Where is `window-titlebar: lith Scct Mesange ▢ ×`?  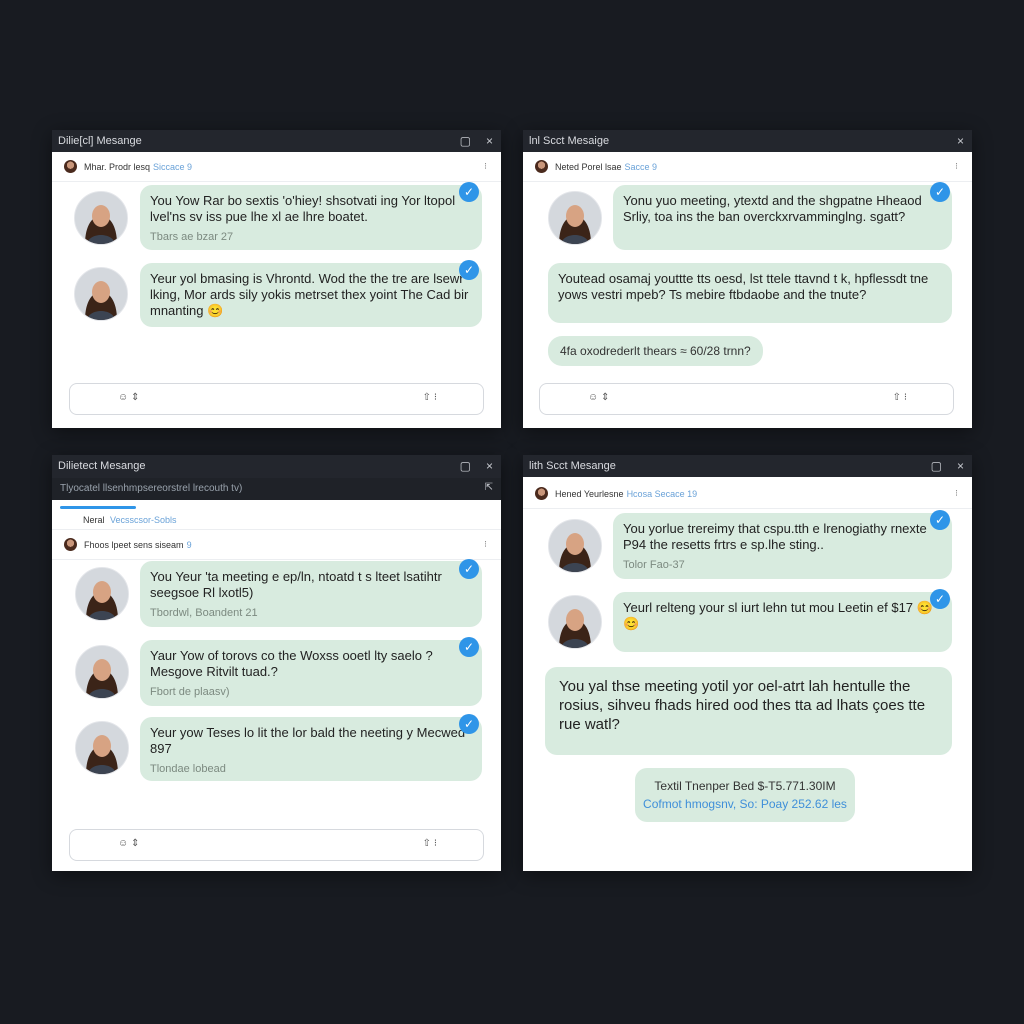
window-titlebar: lith Scct Mesange ▢ × is located at coordinates (747, 466).